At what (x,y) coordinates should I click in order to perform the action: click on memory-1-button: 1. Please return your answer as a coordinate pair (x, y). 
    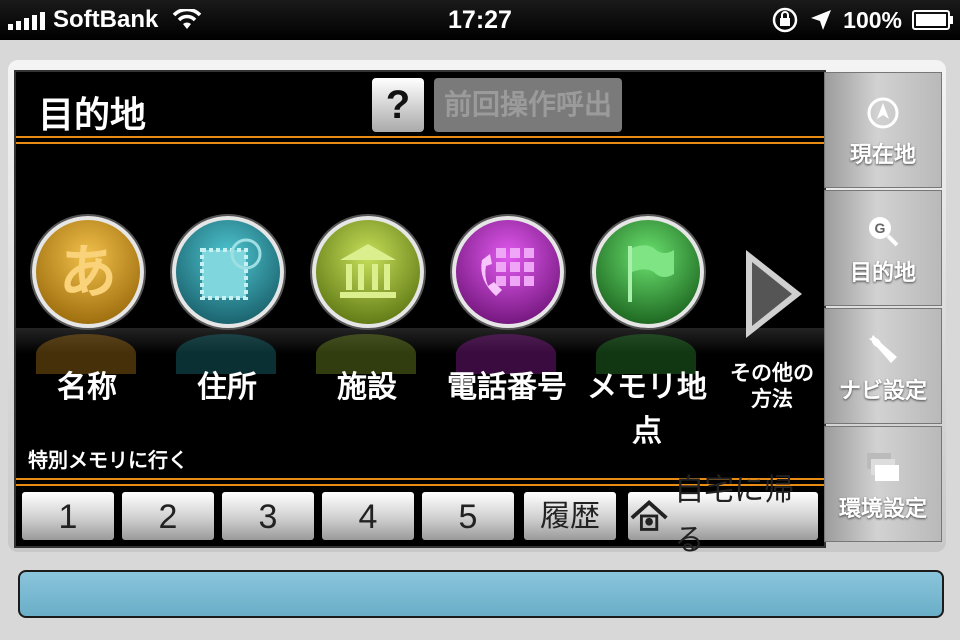
    Looking at the image, I should click on (68, 516).